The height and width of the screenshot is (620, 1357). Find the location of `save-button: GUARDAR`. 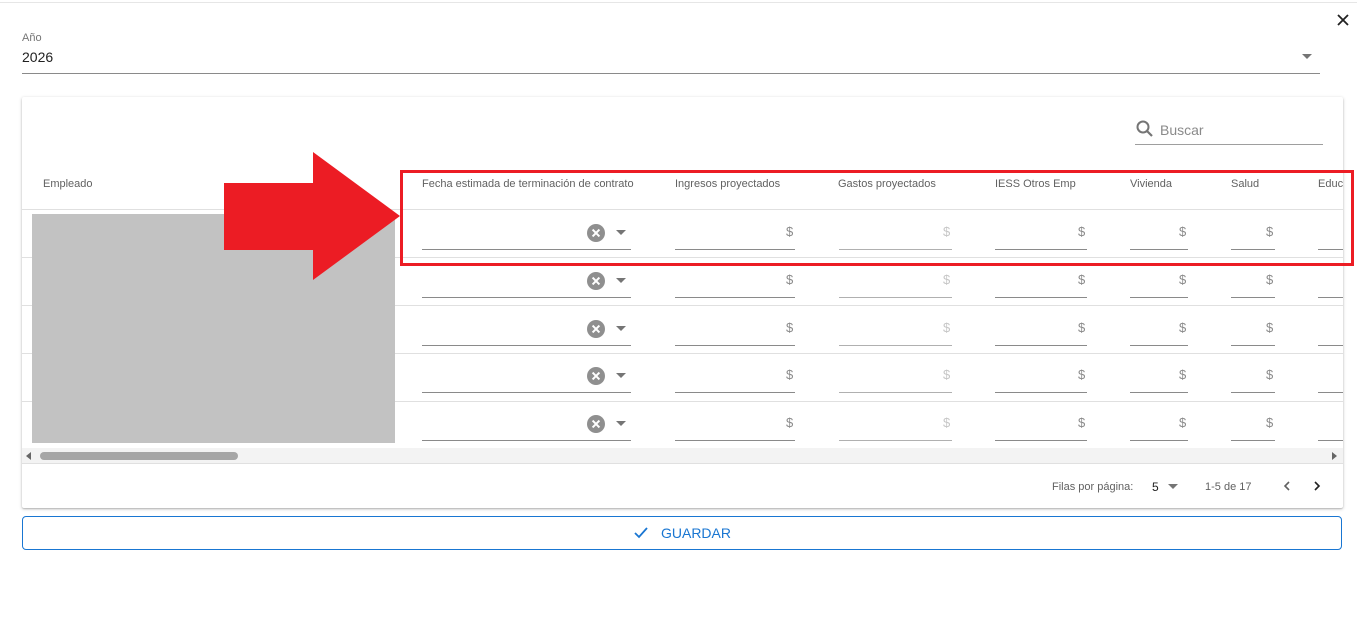

save-button: GUARDAR is located at coordinates (682, 533).